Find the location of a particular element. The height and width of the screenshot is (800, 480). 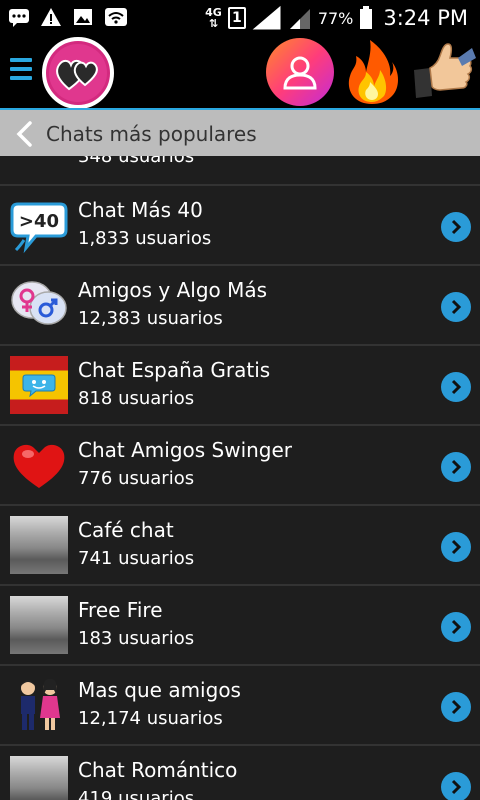

section-header: Chats más populares is located at coordinates (240, 132).